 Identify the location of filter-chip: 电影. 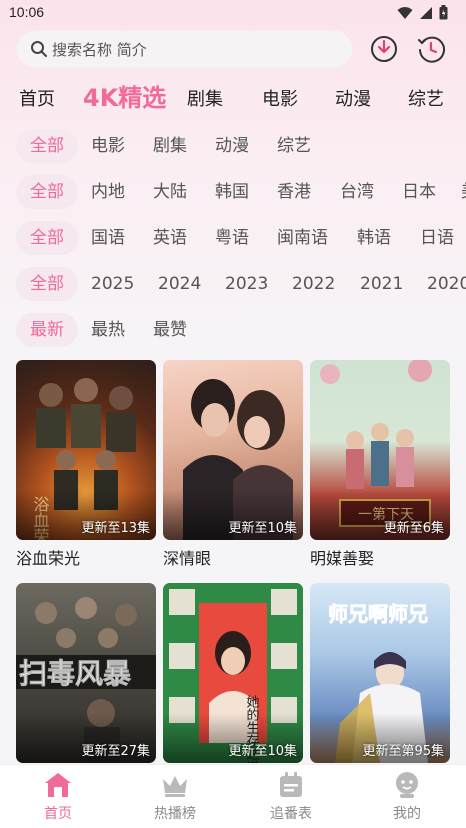
(108, 146).